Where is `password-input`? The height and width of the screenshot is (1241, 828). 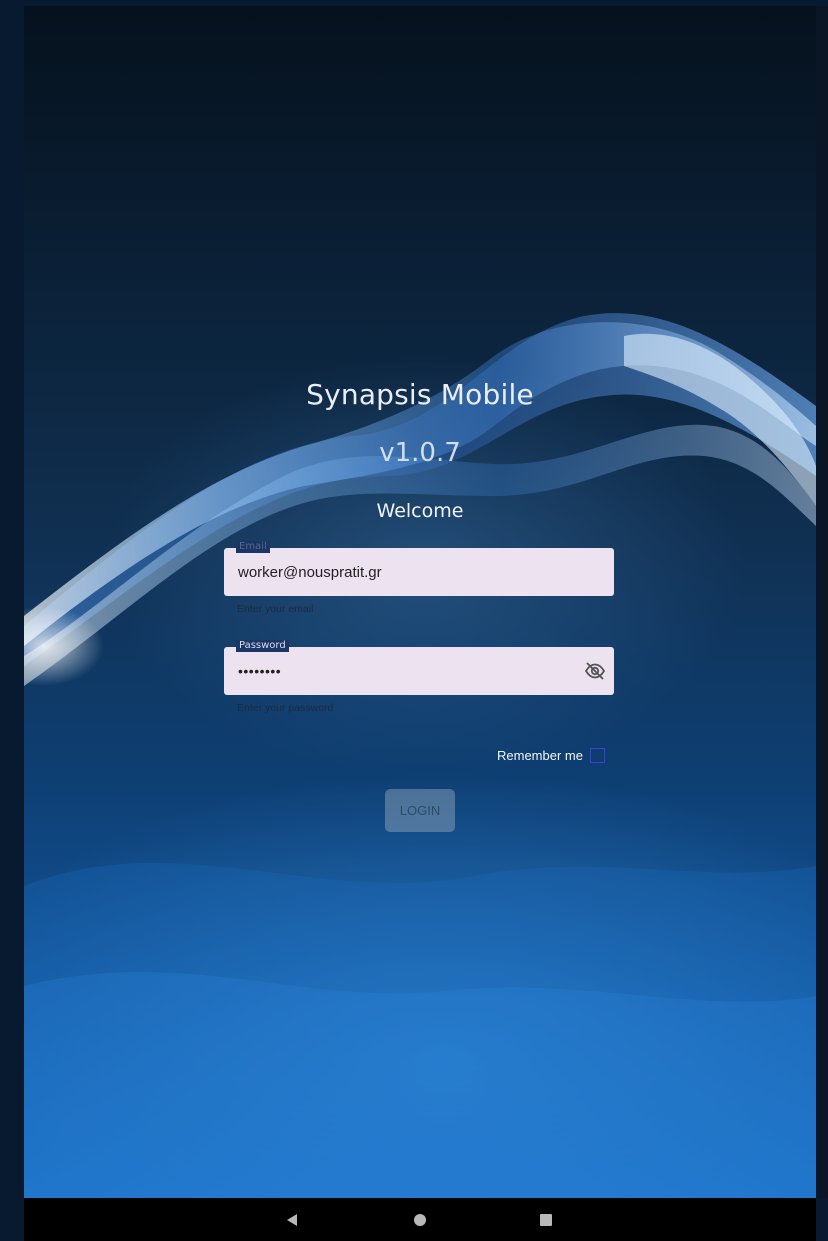 password-input is located at coordinates (408, 671).